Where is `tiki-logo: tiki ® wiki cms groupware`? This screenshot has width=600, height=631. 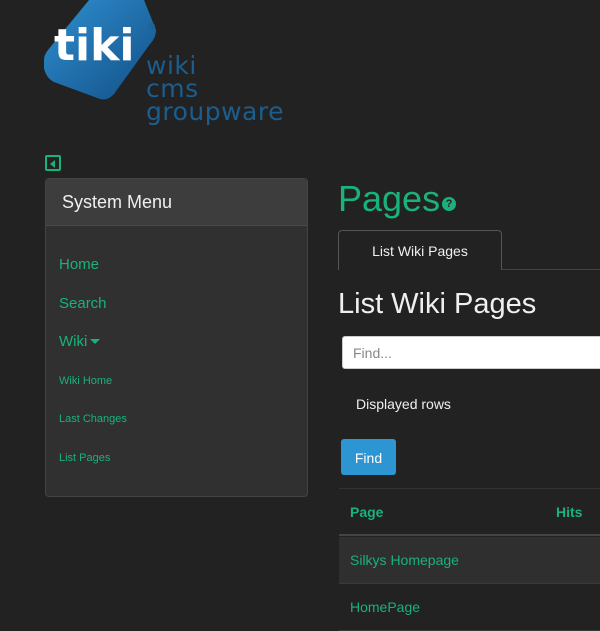 tiki-logo: tiki ® wiki cms groupware is located at coordinates (169, 65).